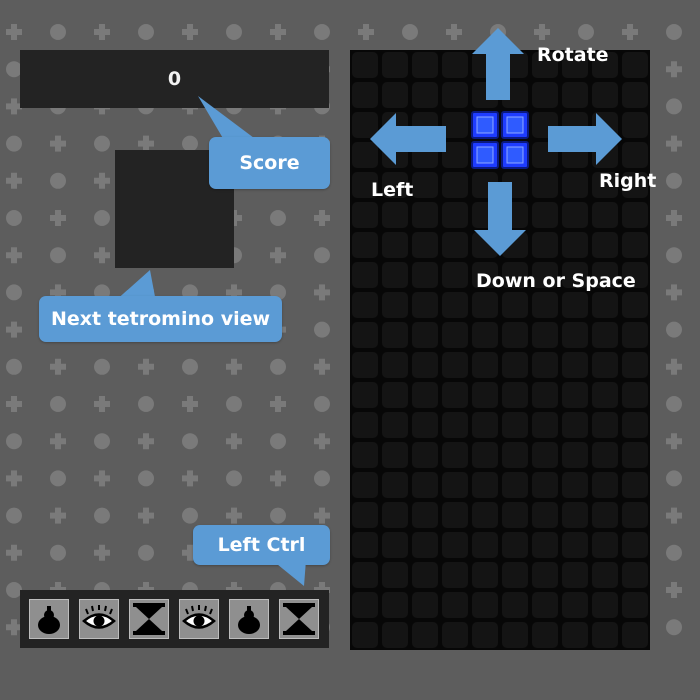 This screenshot has width=700, height=700. Describe the element at coordinates (174, 619) in the screenshot. I see `item-bar` at that location.